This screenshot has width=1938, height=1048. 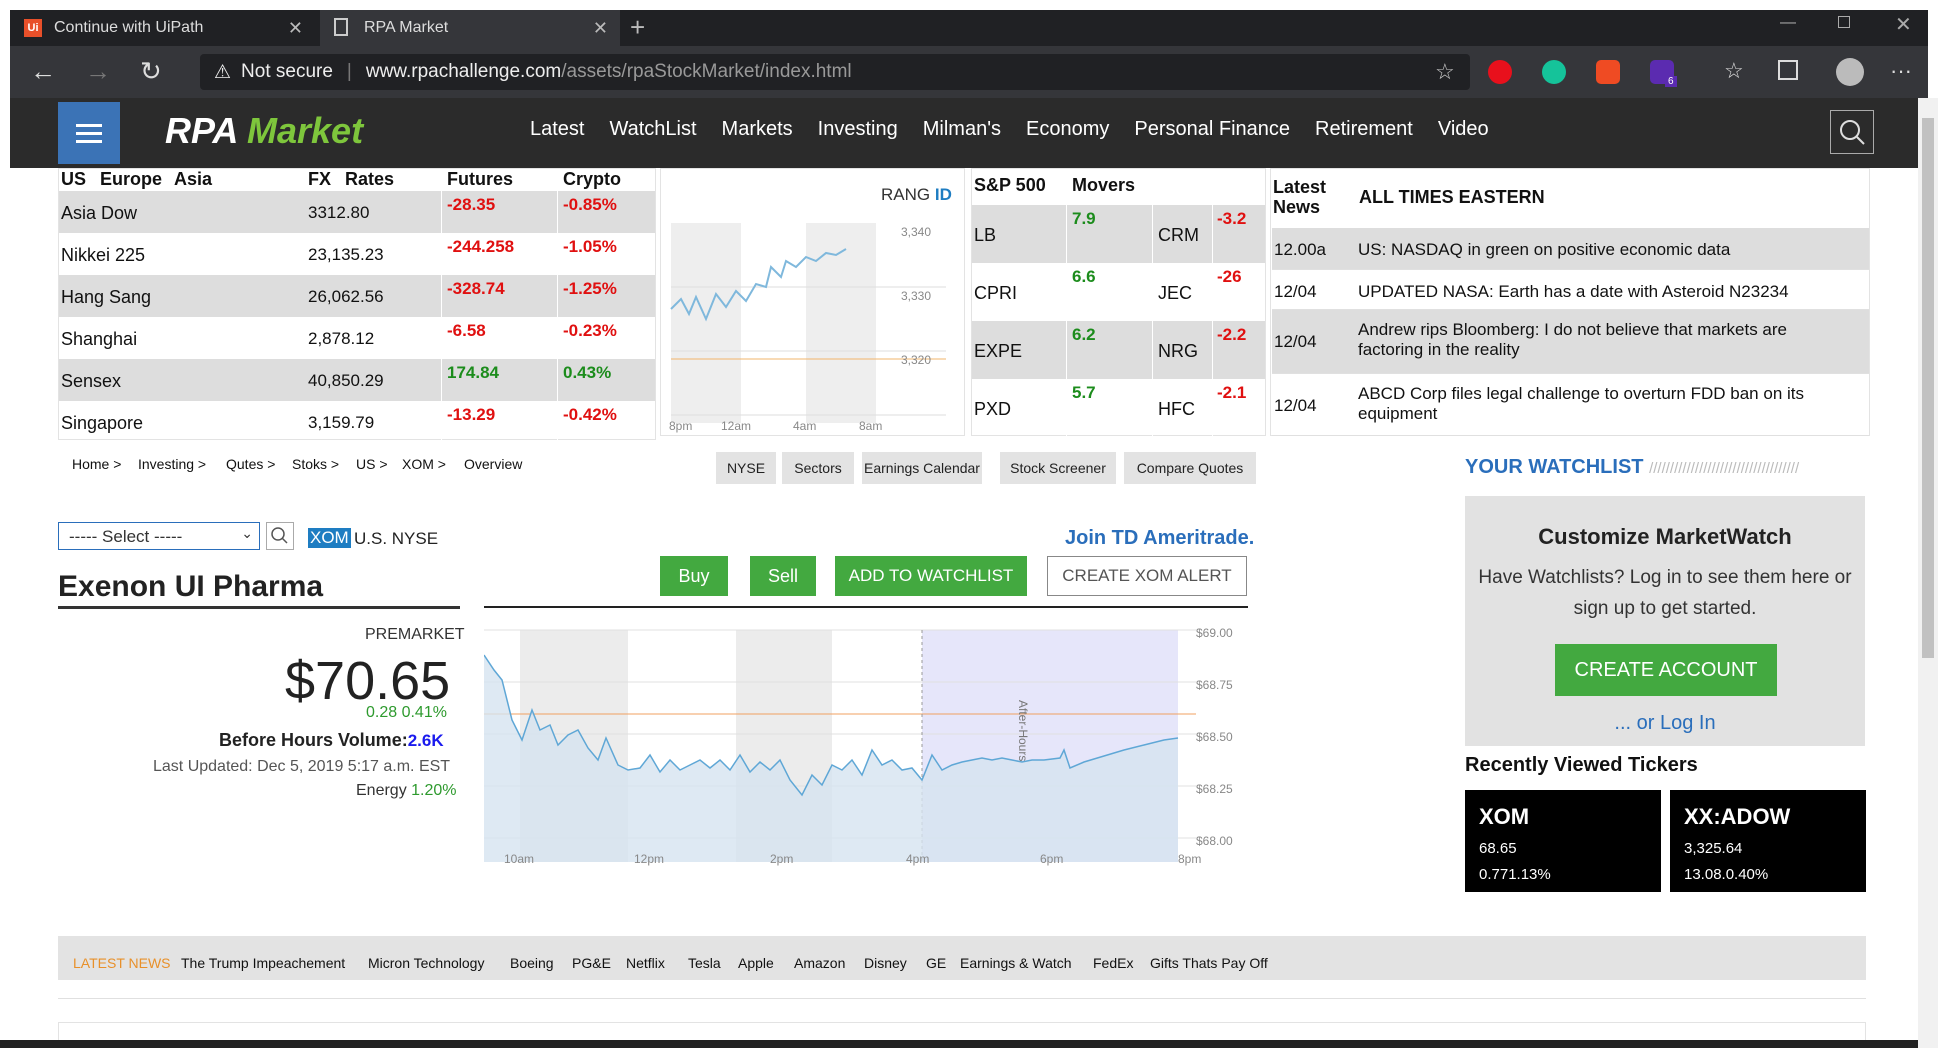 I want to click on collections-icon, so click(x=1788, y=70).